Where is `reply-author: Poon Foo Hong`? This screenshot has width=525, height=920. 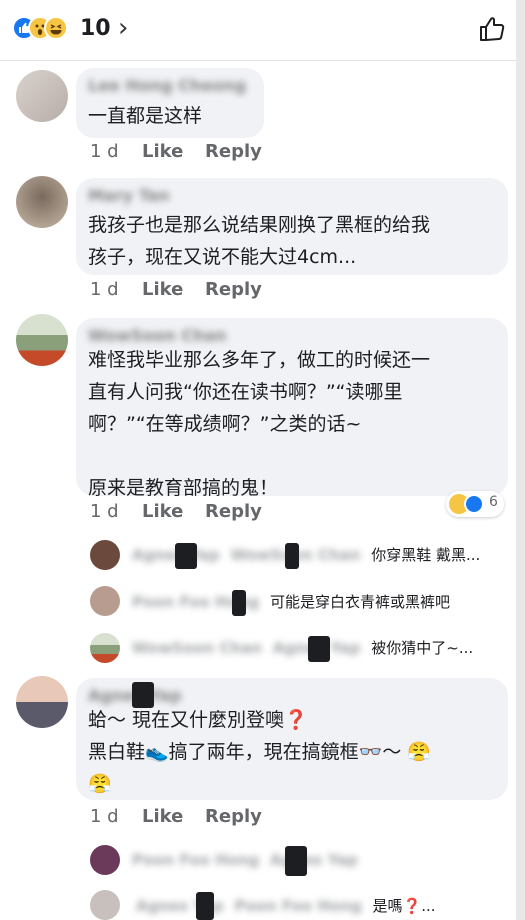 reply-author: Poon Foo Hong is located at coordinates (196, 860).